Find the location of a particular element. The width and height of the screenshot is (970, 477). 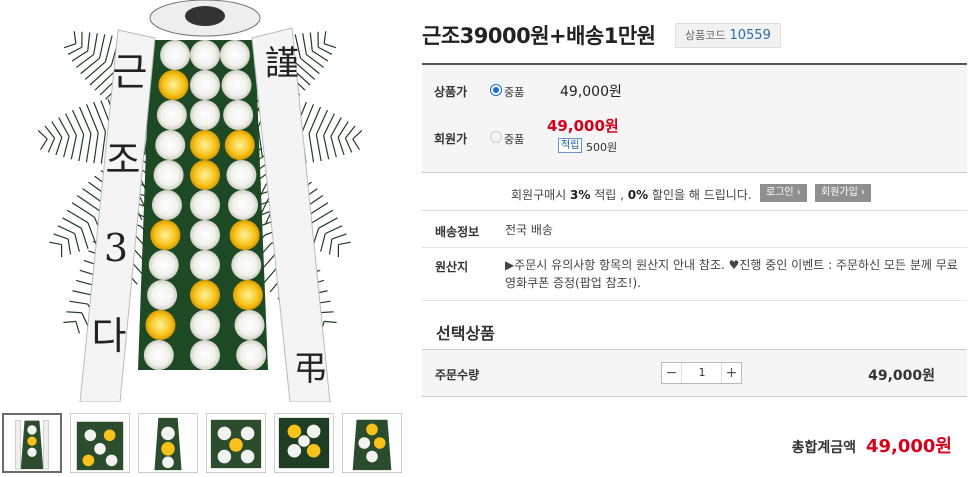

ribbon-right-char: 謹 is located at coordinates (282, 64).